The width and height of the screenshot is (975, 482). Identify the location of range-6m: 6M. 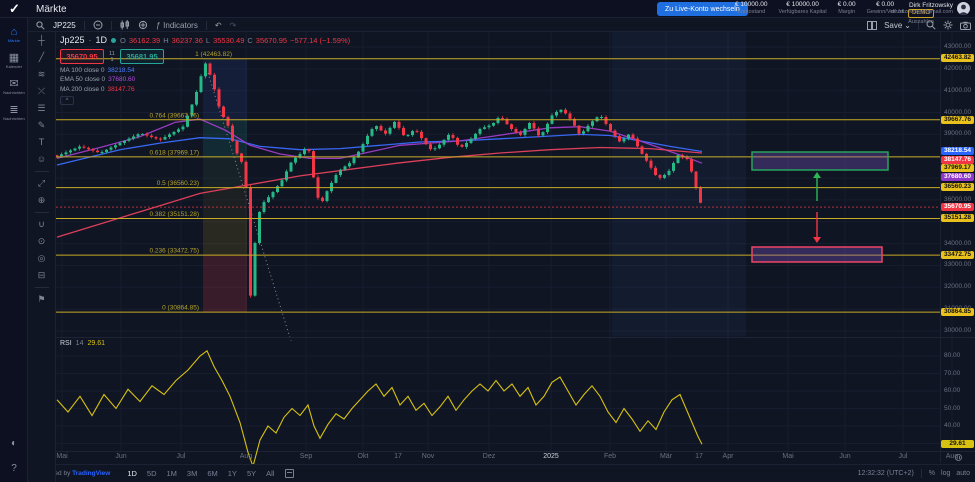
(212, 473).